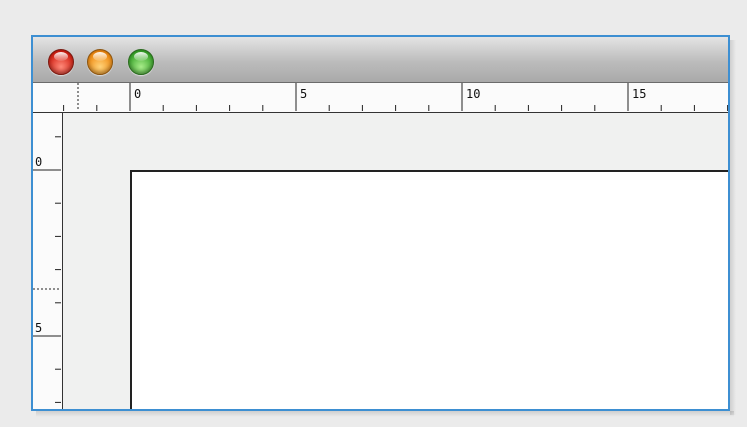 The image size is (747, 427). What do you see at coordinates (100, 62) in the screenshot?
I see `minimize-button` at bounding box center [100, 62].